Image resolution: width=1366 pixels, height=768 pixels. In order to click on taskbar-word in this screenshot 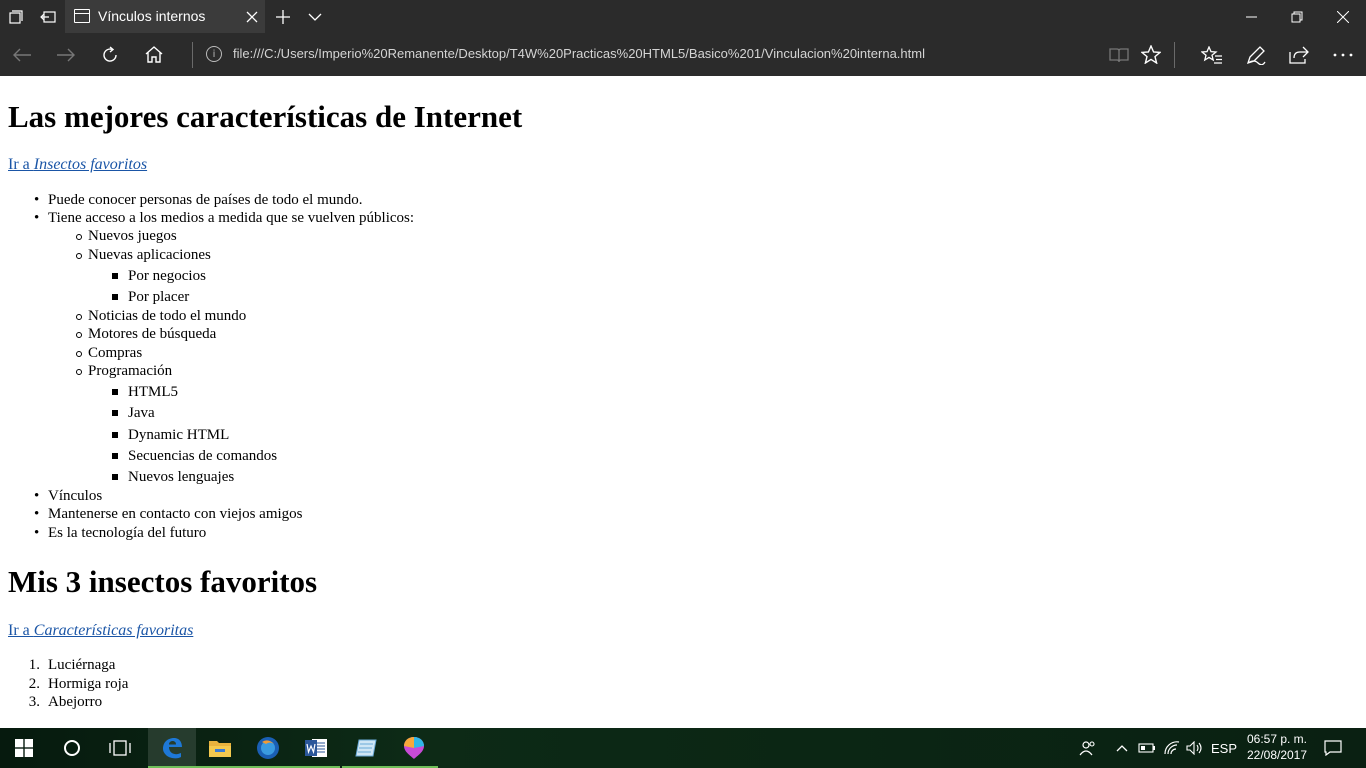, I will do `click(316, 748)`.